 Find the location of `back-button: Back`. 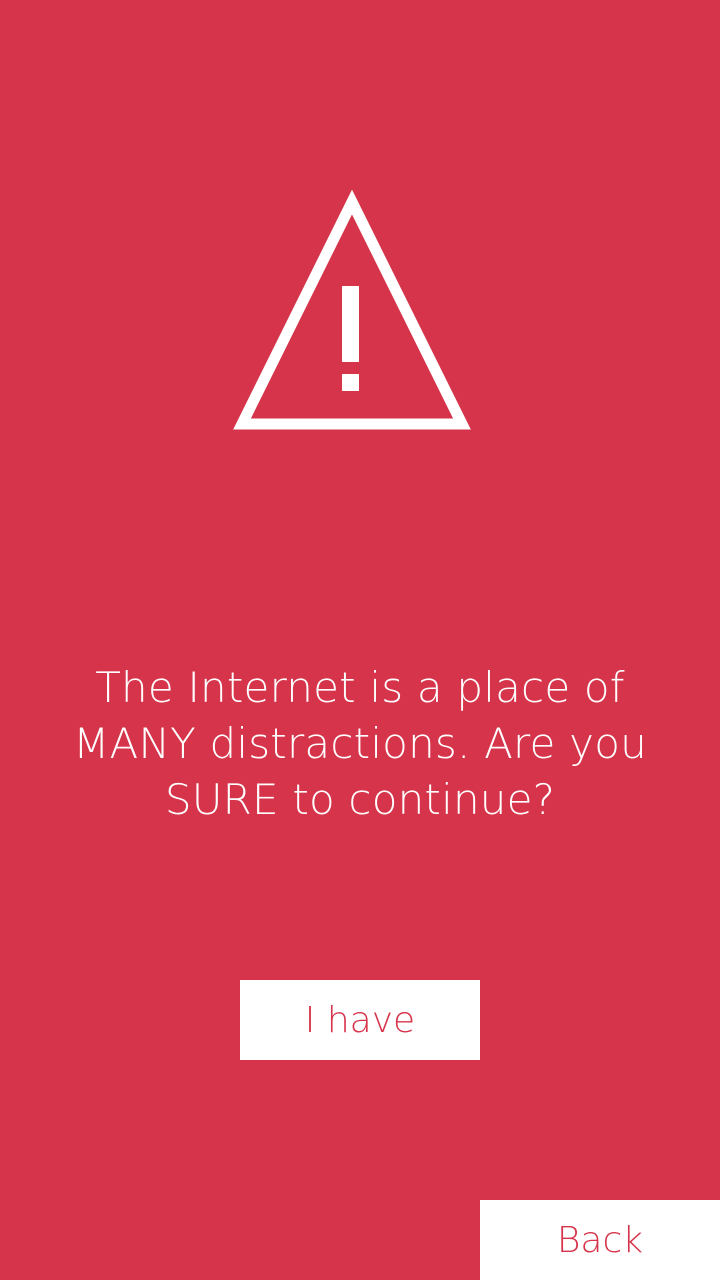

back-button: Back is located at coordinates (600, 1240).